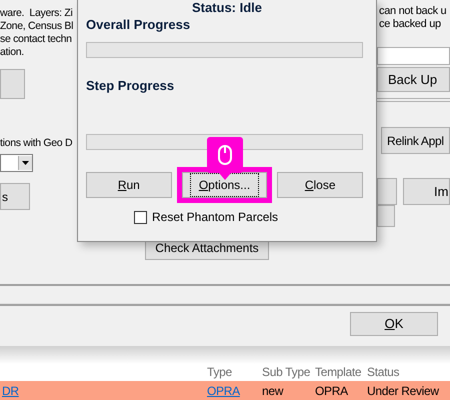 This screenshot has height=400, width=450. What do you see at coordinates (16, 163) in the screenshot?
I see `dropdown` at bounding box center [16, 163].